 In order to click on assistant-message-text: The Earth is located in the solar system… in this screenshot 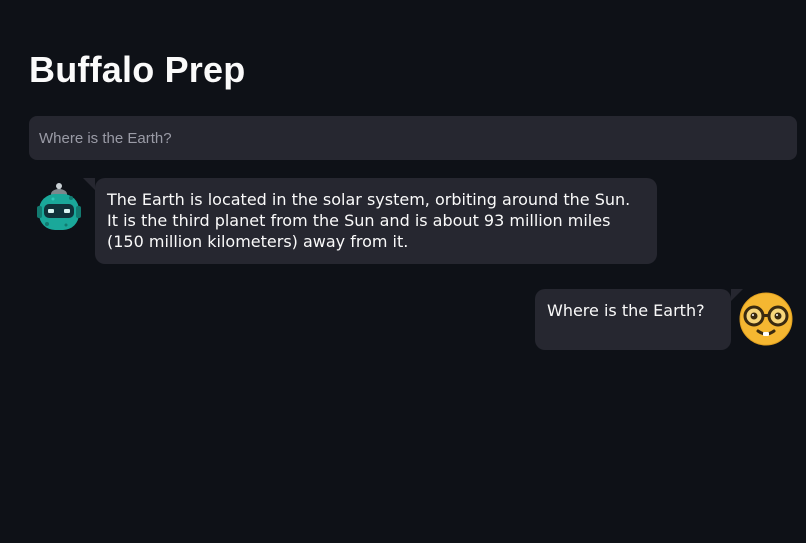, I will do `click(369, 220)`.